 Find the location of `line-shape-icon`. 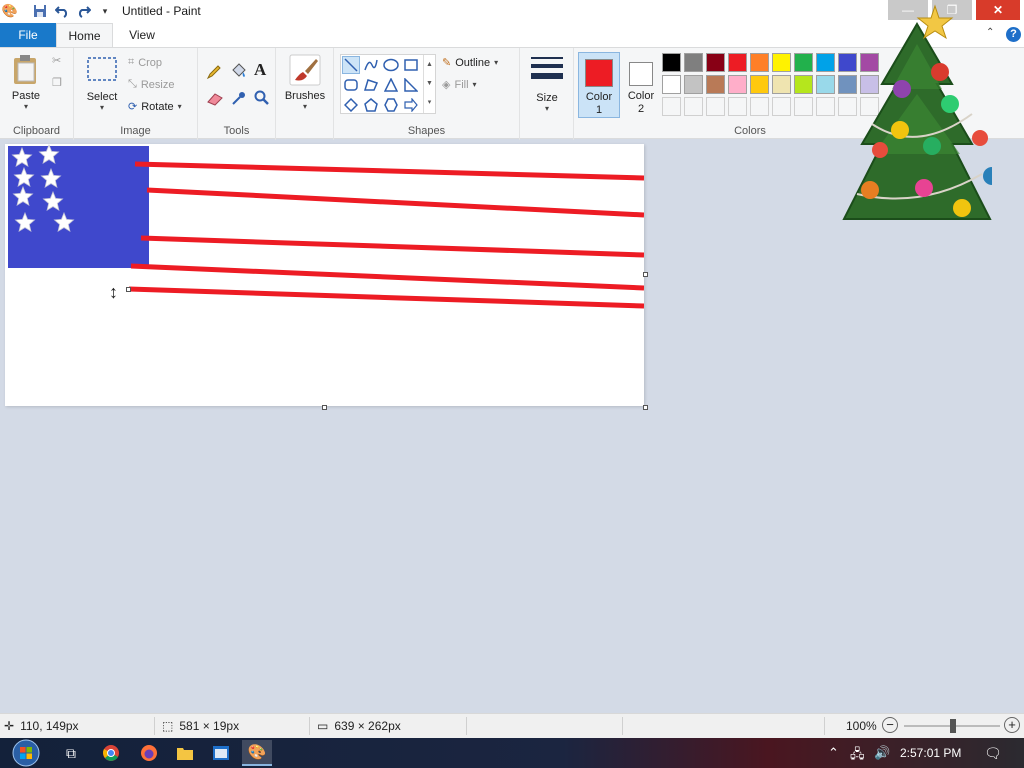

line-shape-icon is located at coordinates (351, 65).